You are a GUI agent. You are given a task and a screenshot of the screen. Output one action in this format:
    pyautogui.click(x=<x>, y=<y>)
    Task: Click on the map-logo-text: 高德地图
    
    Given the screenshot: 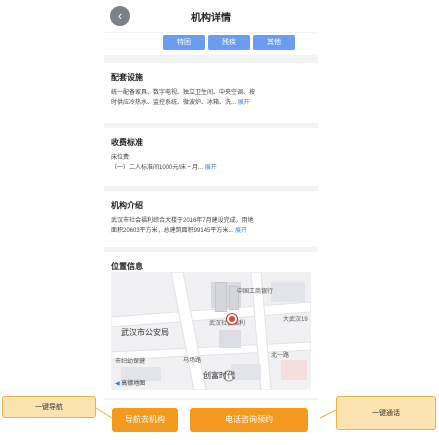 What is the action you would take?
    pyautogui.click(x=133, y=384)
    